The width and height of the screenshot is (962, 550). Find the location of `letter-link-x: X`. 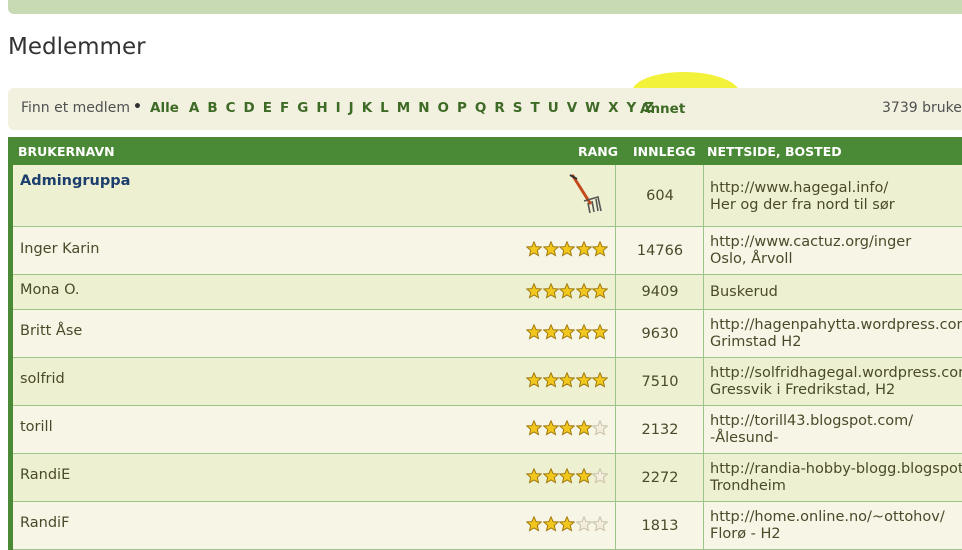

letter-link-x: X is located at coordinates (613, 108).